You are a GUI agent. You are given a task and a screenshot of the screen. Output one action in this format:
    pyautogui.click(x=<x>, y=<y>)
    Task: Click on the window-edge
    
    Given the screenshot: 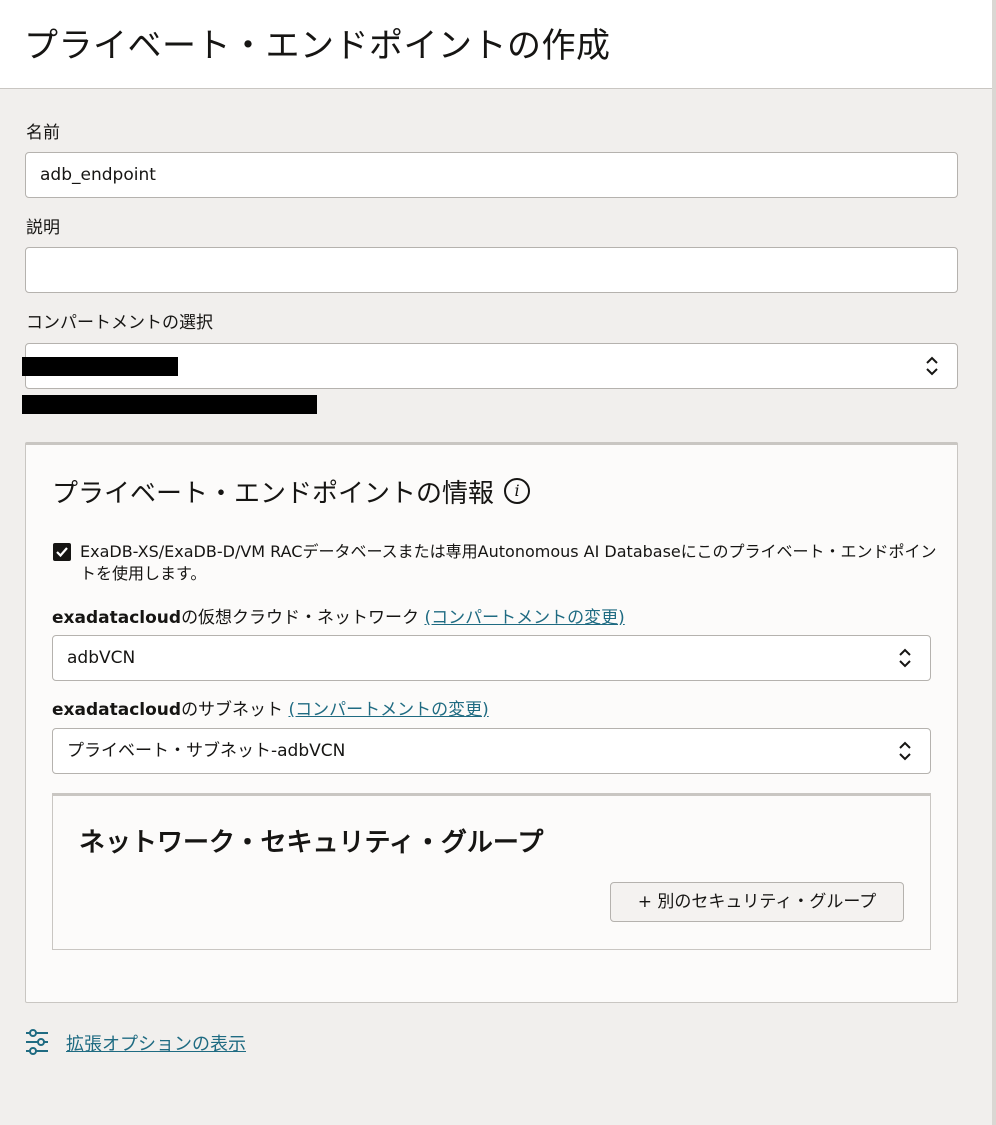 What is the action you would take?
    pyautogui.click(x=994, y=562)
    